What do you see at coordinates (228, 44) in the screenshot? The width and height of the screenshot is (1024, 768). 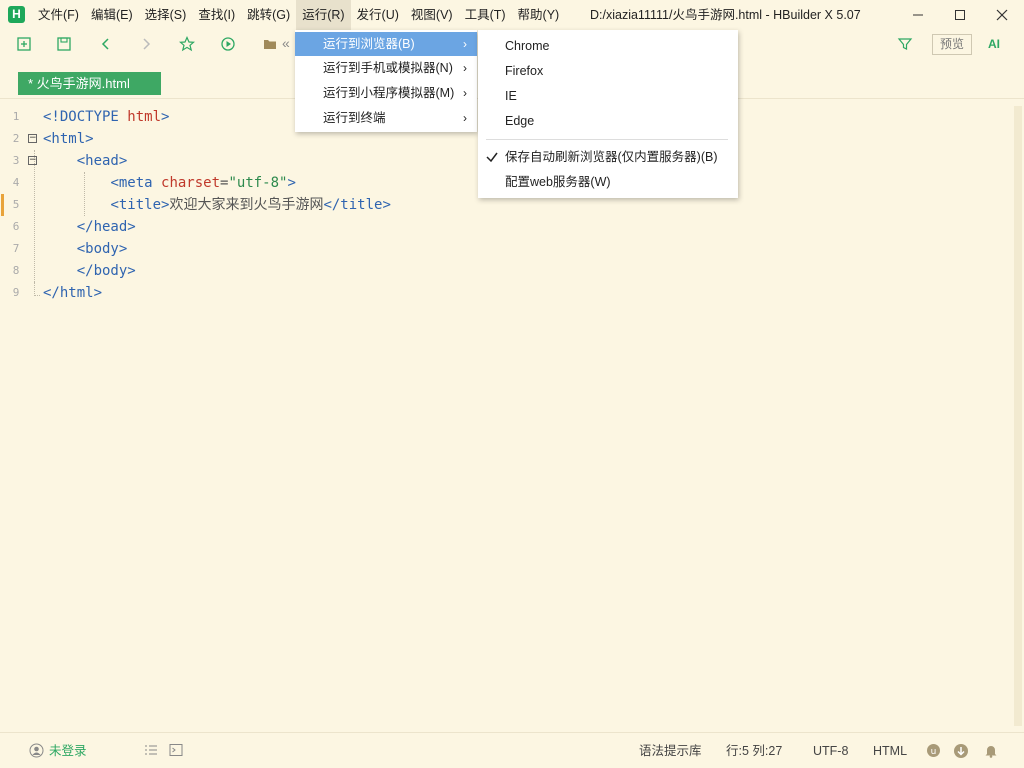 I see `run-icon` at bounding box center [228, 44].